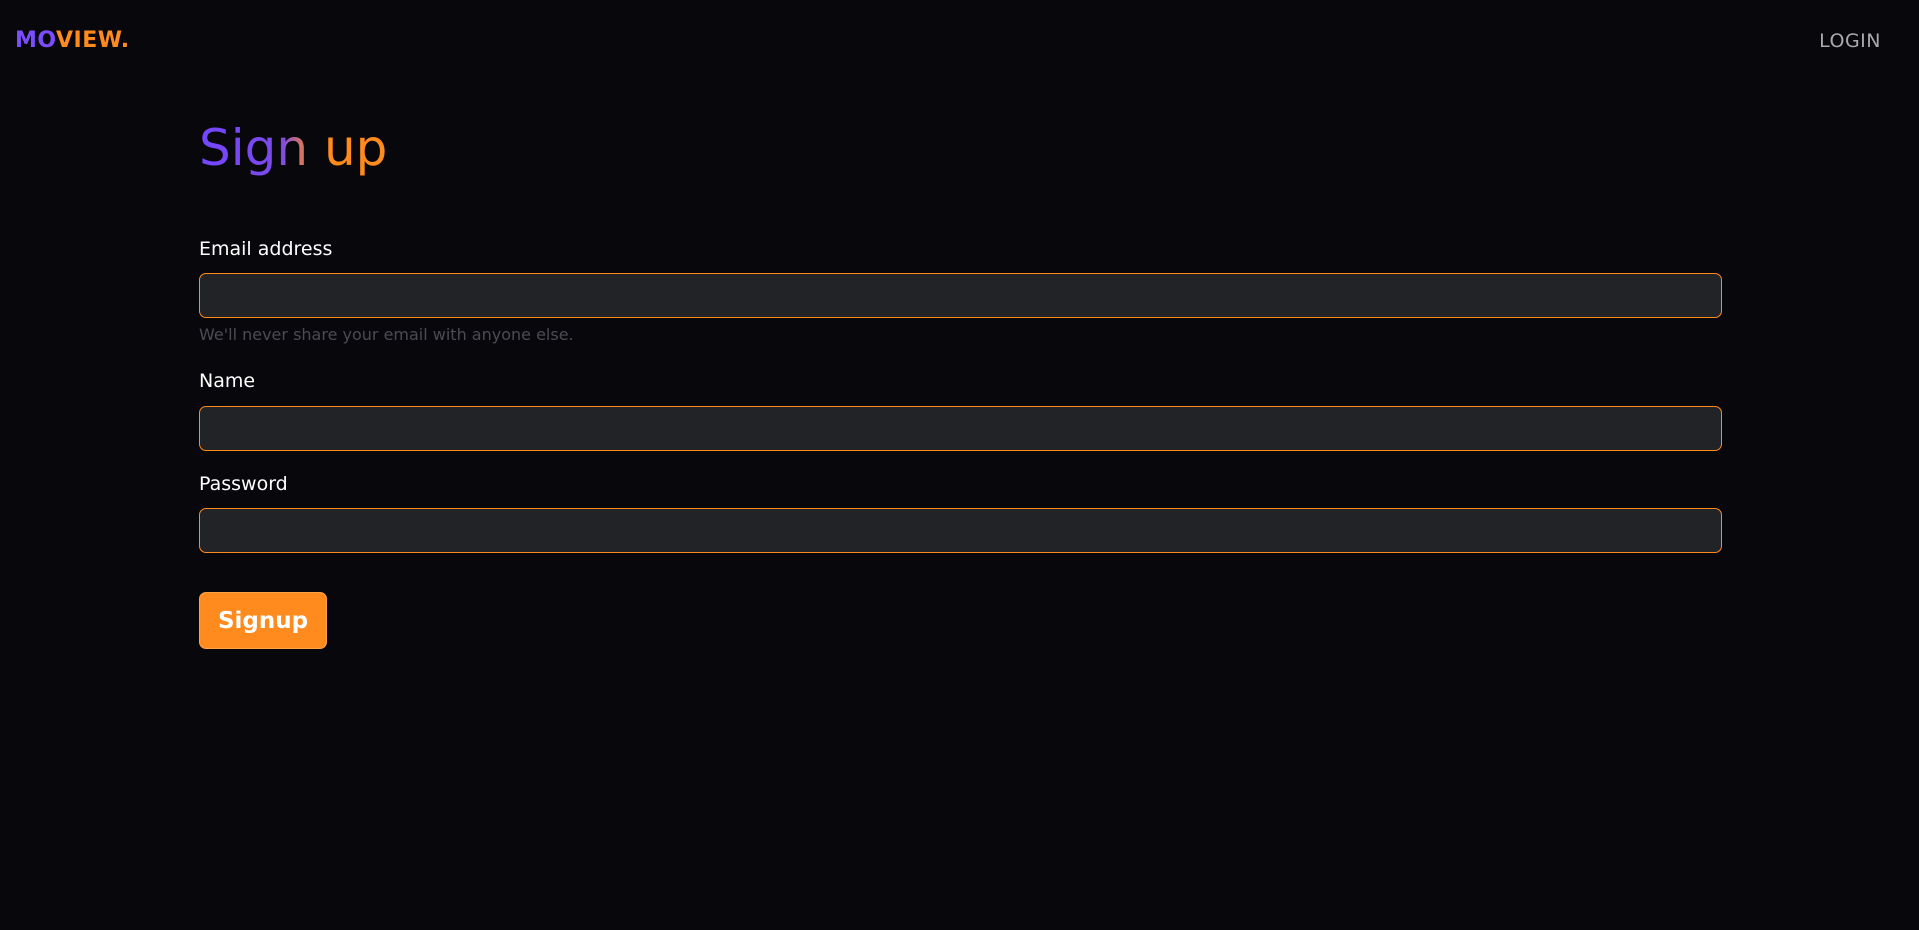 This screenshot has width=1919, height=930. What do you see at coordinates (959, 42) in the screenshot?
I see `top-navbar: MOVIEW. LOGIN` at bounding box center [959, 42].